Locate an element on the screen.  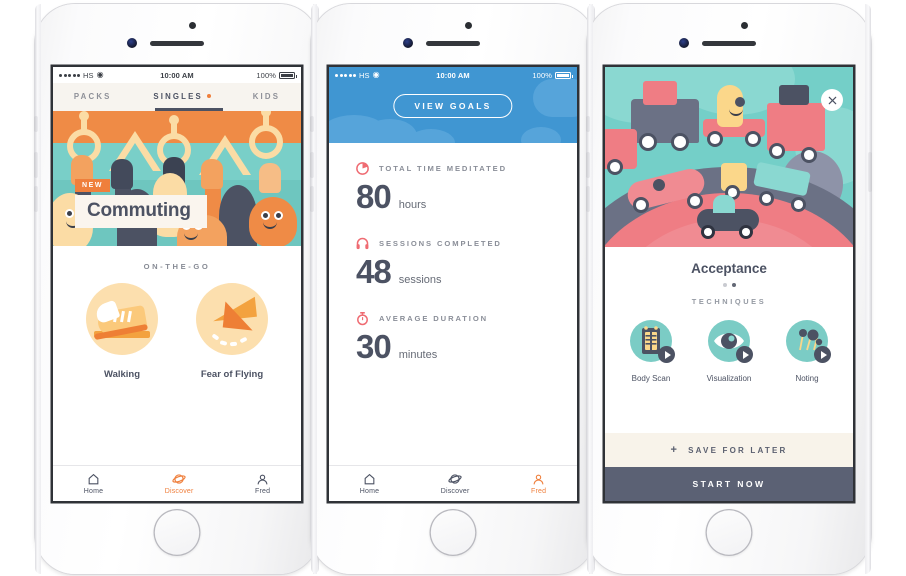
save-for-later-label: SAVE FOR LATER is located at coordinates (738, 450).